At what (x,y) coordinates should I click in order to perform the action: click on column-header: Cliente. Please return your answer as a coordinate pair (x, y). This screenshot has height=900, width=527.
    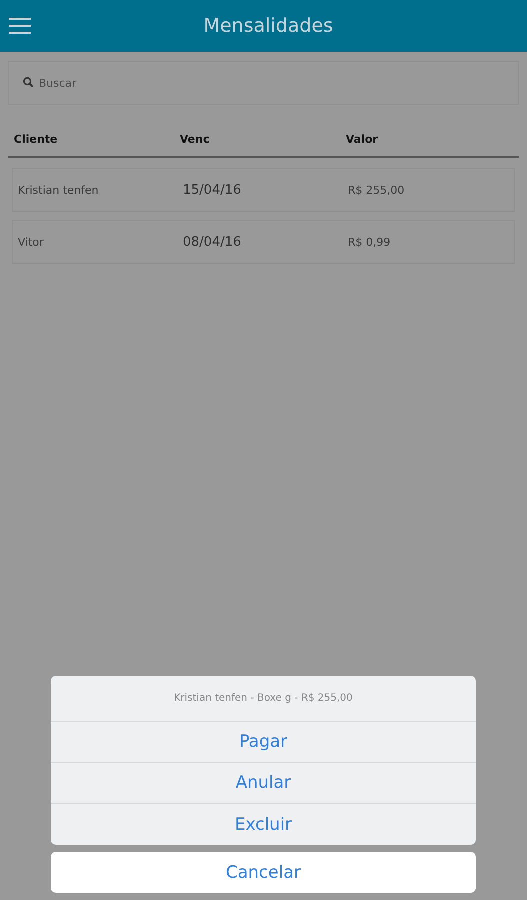
    Looking at the image, I should click on (36, 139).